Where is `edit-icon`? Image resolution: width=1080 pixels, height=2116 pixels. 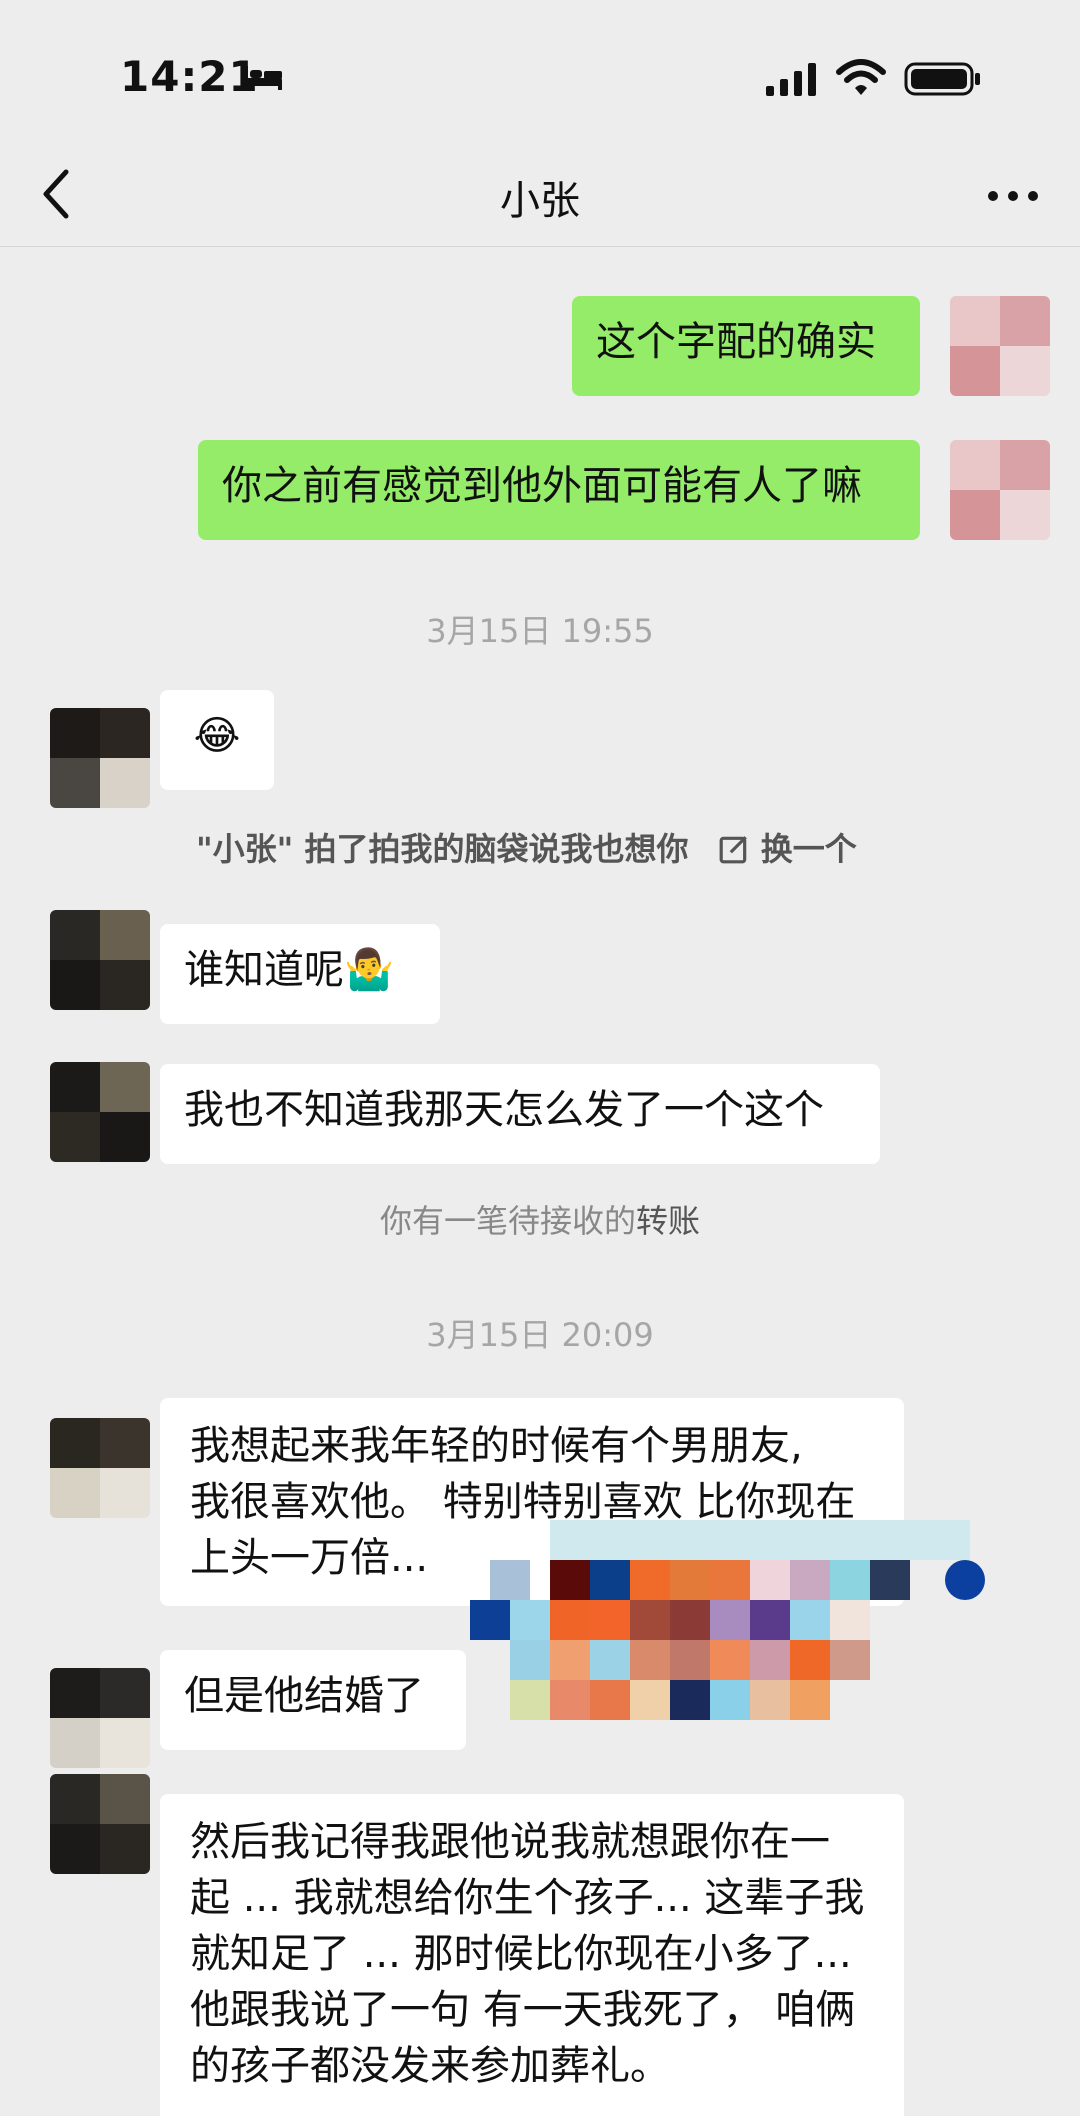
edit-icon is located at coordinates (734, 849).